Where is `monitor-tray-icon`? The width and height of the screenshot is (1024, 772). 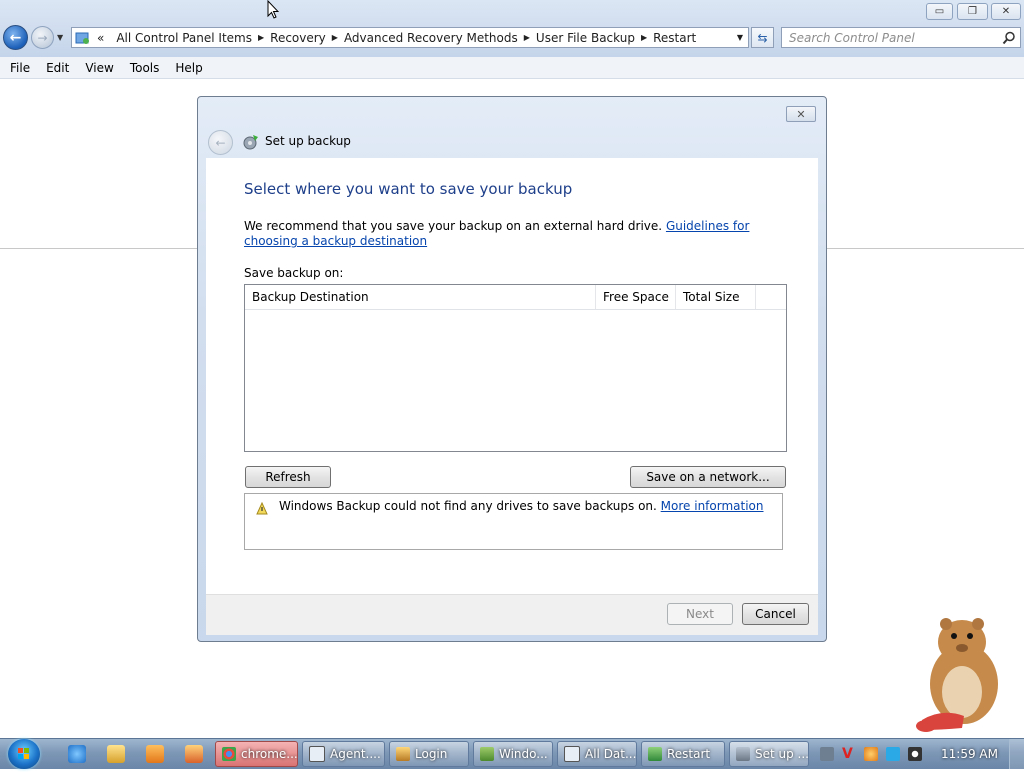
monitor-tray-icon is located at coordinates (893, 754).